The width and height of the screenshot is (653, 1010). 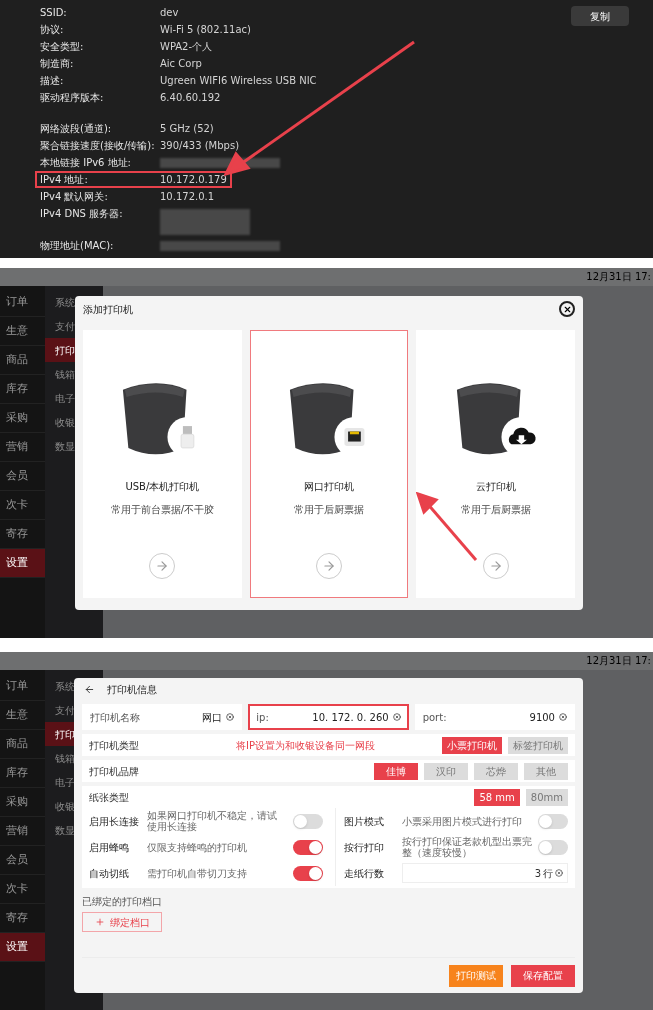 I want to click on setting-label: 图片模式, so click(x=364, y=821).